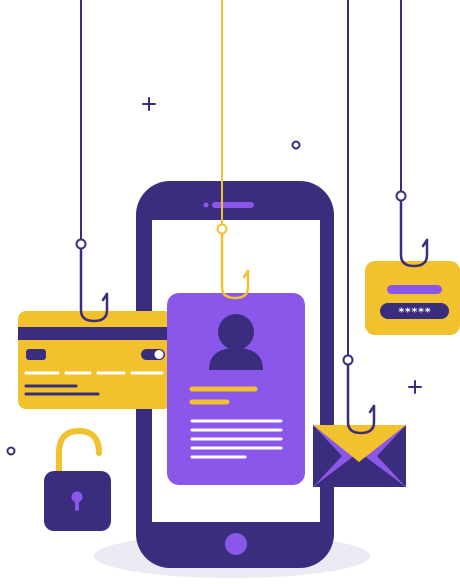 This screenshot has width=460, height=584. I want to click on card-stripe, so click(95, 333).